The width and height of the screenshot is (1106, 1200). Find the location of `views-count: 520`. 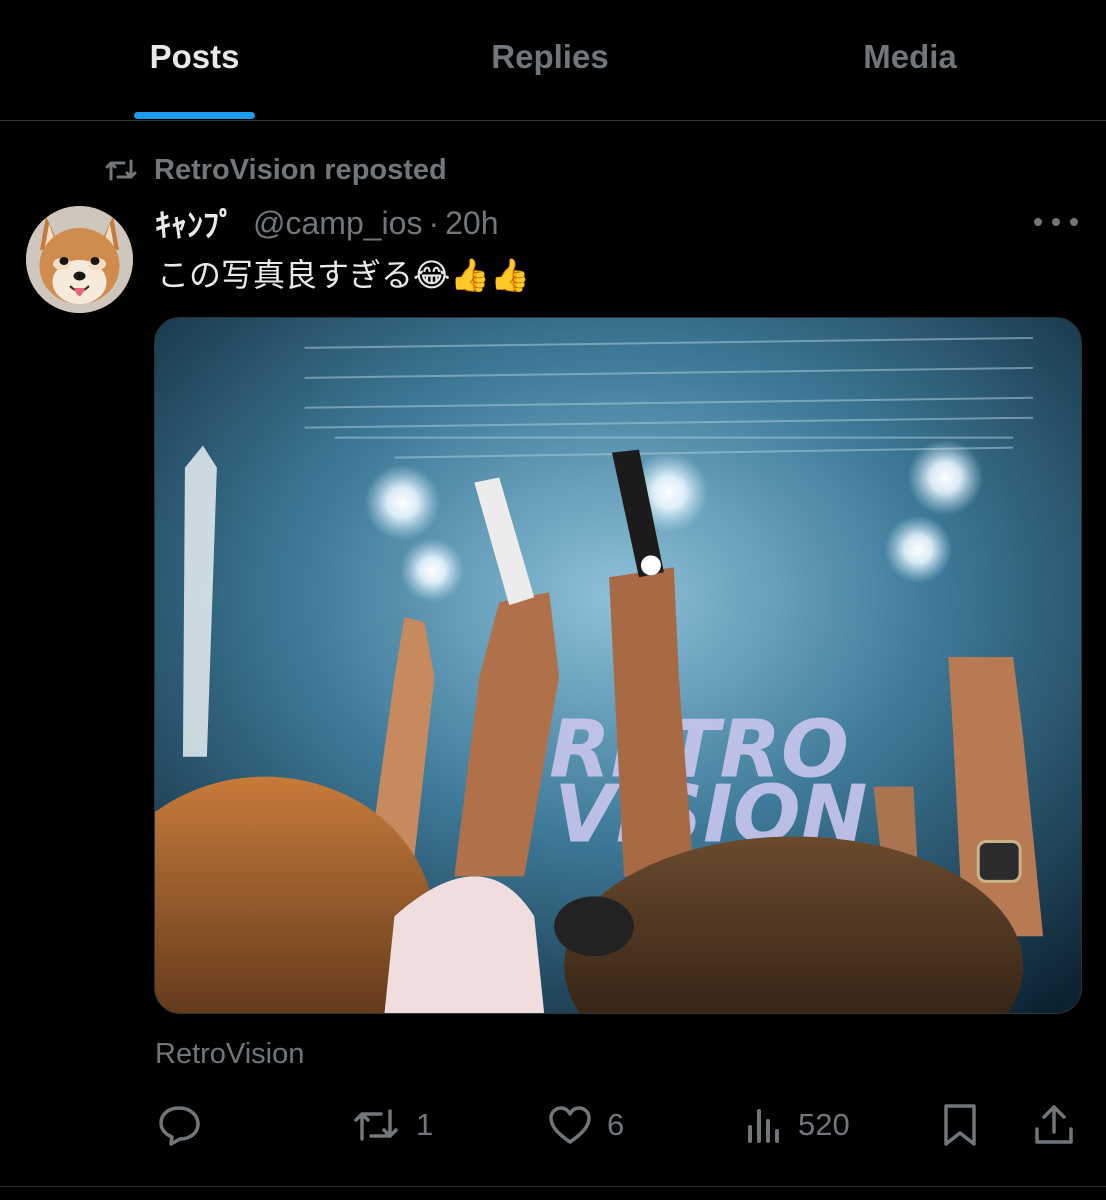

views-count: 520 is located at coordinates (824, 1124).